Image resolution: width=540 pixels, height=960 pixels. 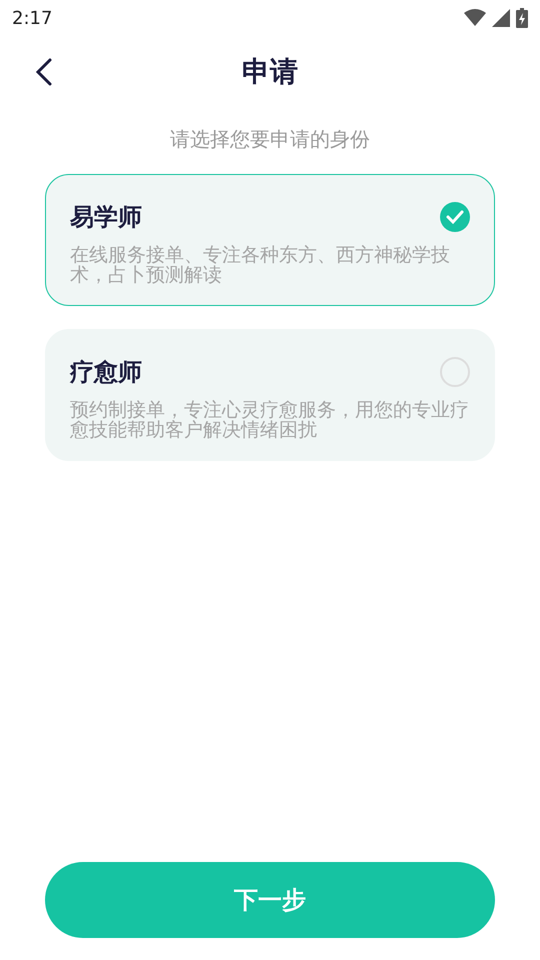 I want to click on role-option: 疗愈师 预约制接单，专注心灵疗愈服务，用您的专业疗愈技能帮助客户解决情绪困扰, so click(x=270, y=395).